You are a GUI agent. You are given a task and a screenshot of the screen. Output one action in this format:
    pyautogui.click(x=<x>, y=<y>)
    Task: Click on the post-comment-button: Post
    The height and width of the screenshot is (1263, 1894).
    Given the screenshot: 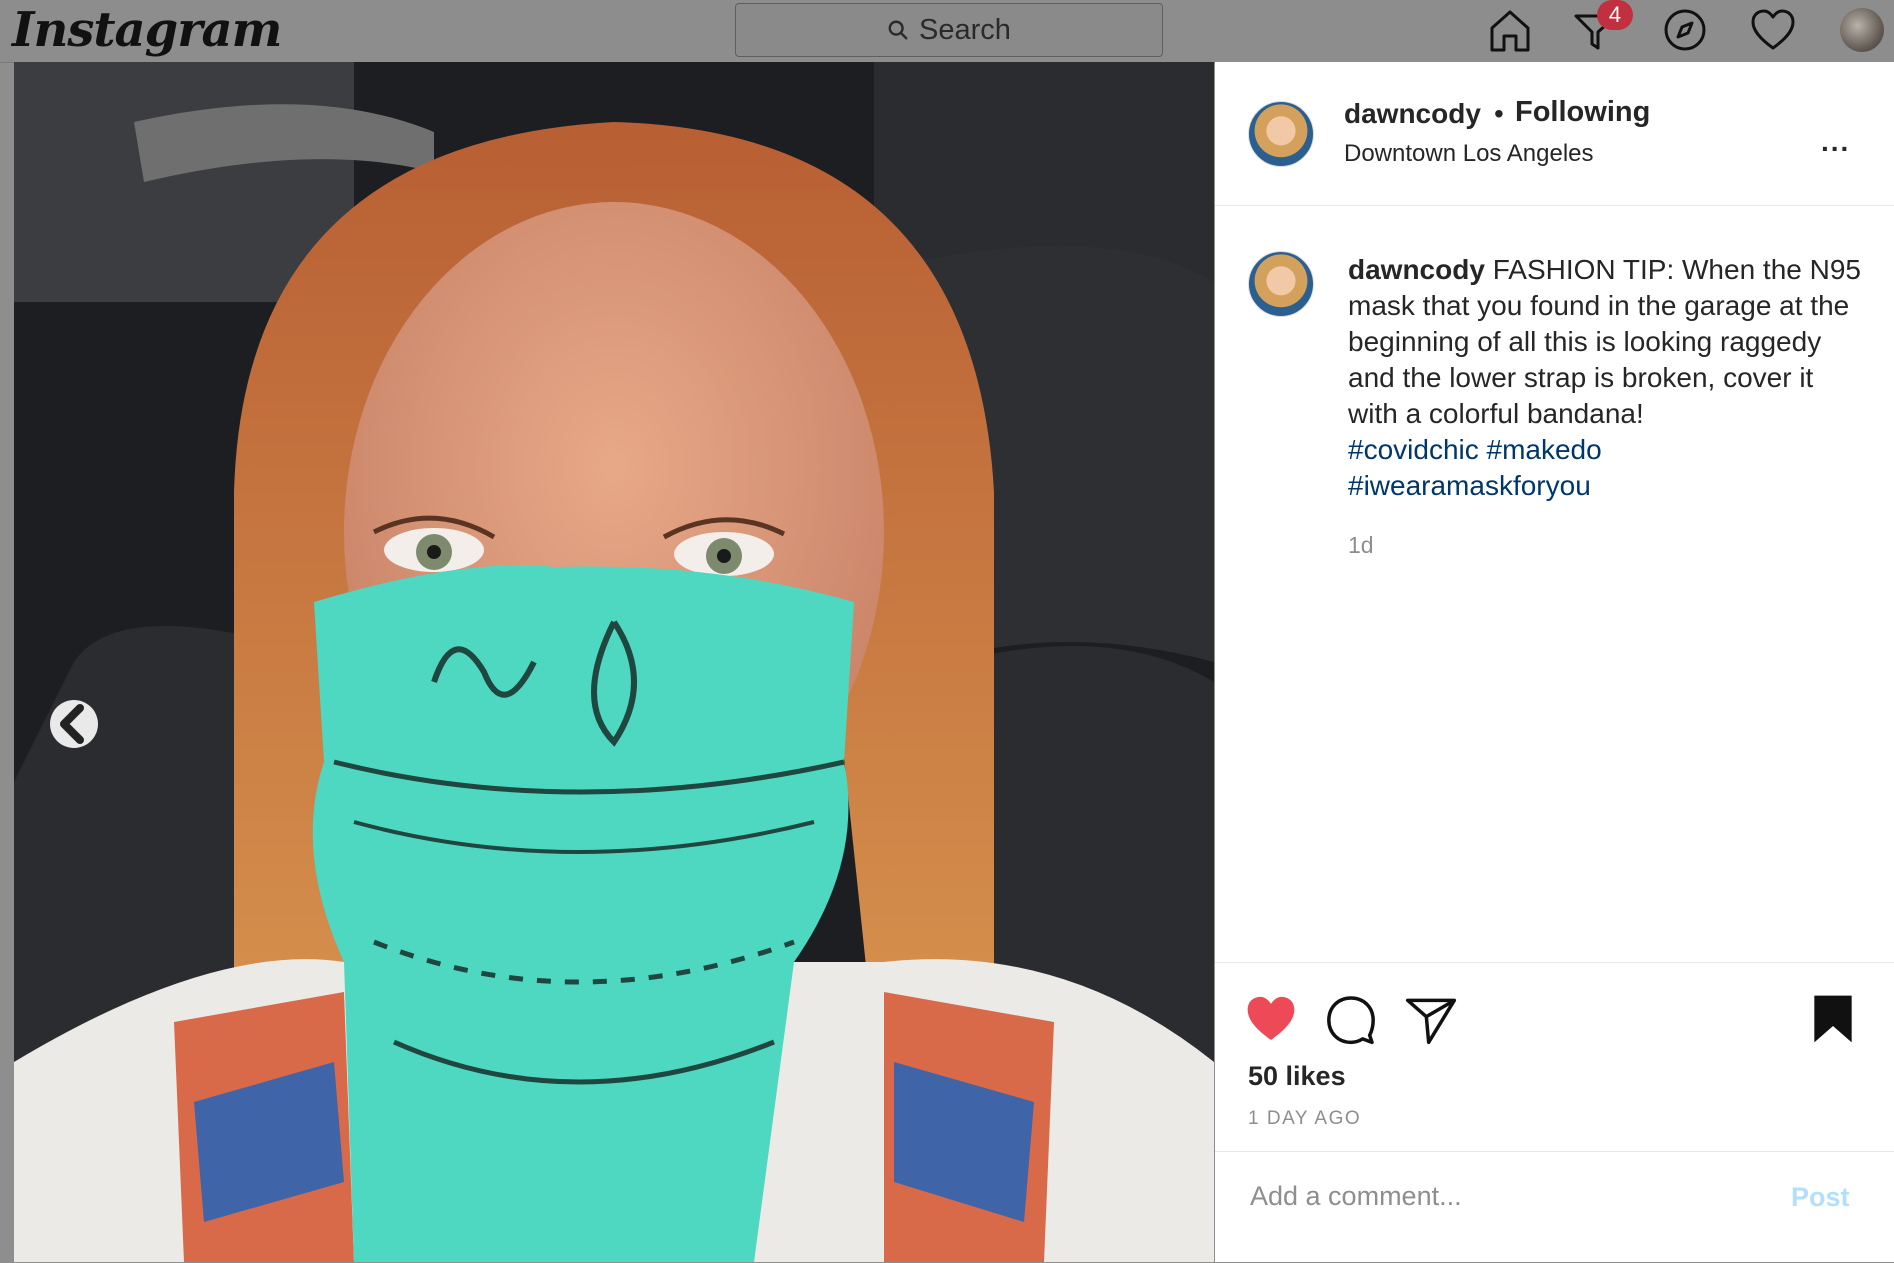 What is the action you would take?
    pyautogui.click(x=1820, y=1197)
    